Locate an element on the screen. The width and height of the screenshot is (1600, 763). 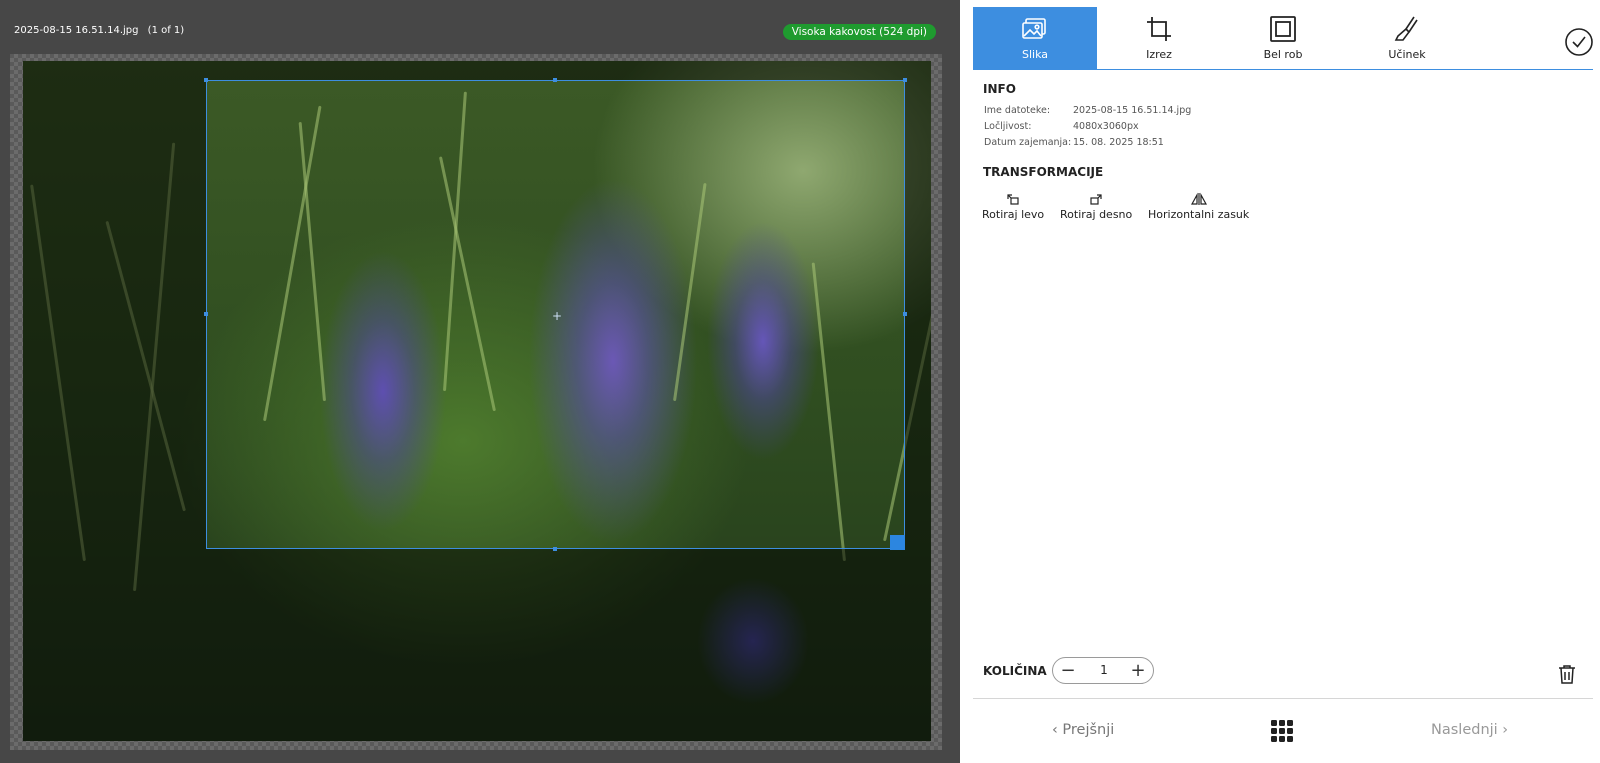
info-value: 15. 08. 2025 18:51 is located at coordinates (1118, 142).